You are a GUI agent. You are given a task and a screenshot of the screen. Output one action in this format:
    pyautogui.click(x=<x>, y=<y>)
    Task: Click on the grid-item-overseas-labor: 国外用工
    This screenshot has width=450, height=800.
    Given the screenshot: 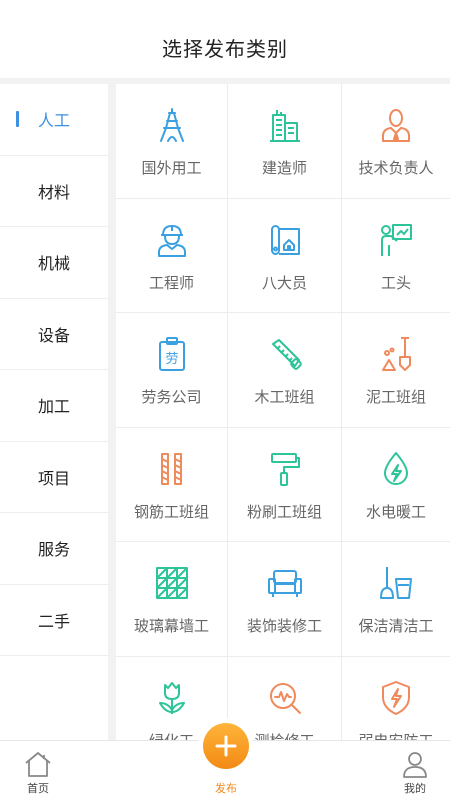 What is the action you would take?
    pyautogui.click(x=172, y=141)
    